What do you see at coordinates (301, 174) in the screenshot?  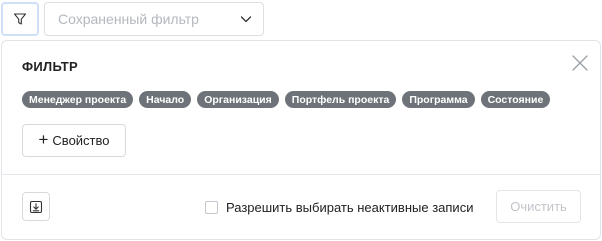 I see `divider` at bounding box center [301, 174].